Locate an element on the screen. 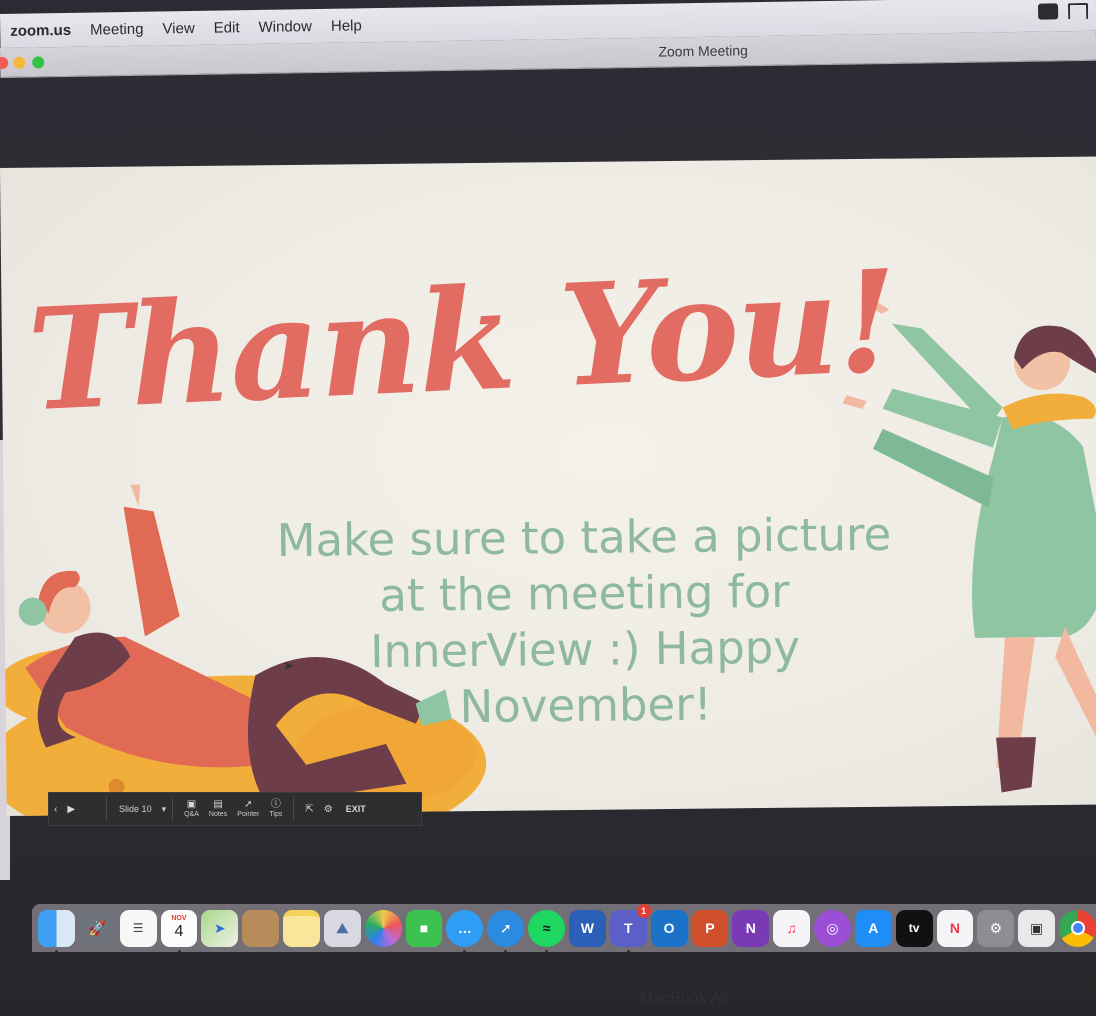  photos-icon is located at coordinates (383, 928).